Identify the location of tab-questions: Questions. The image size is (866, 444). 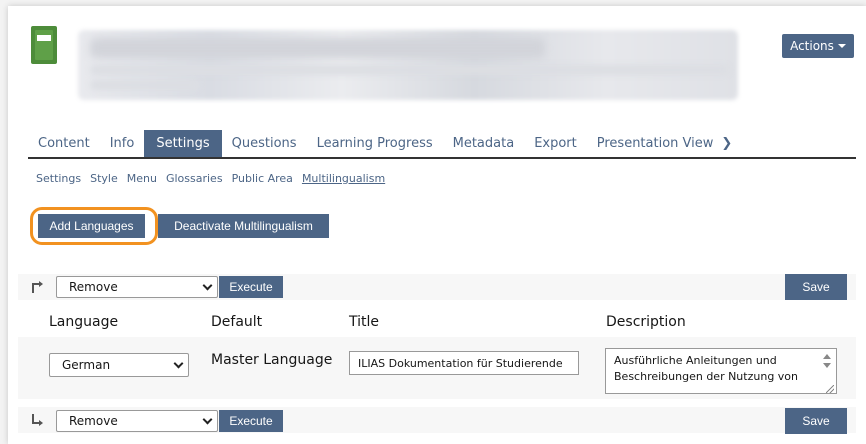
(264, 146).